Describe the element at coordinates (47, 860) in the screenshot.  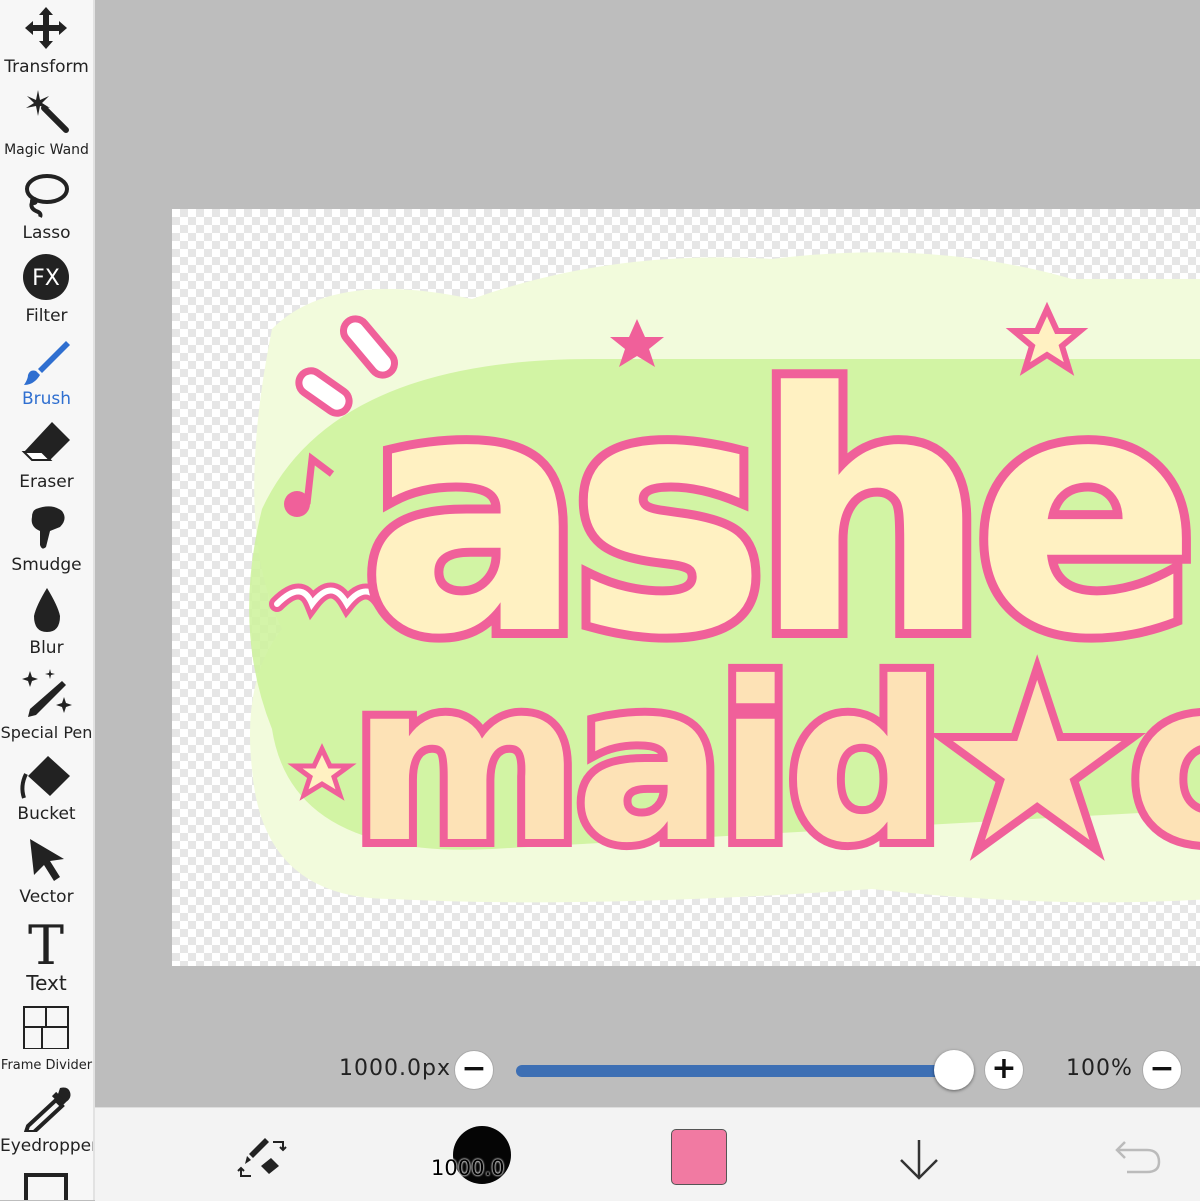
I see `arrow-cursor-icon` at that location.